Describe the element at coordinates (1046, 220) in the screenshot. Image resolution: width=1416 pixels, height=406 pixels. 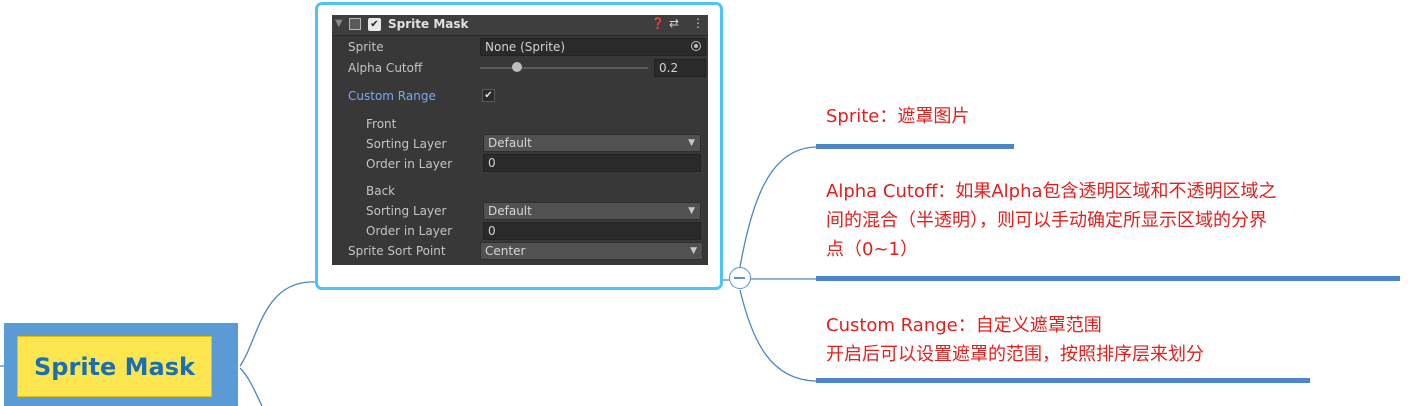
I see `note-line: 间的混合（半透明），则可以手动确定所显示区域的分界` at that location.